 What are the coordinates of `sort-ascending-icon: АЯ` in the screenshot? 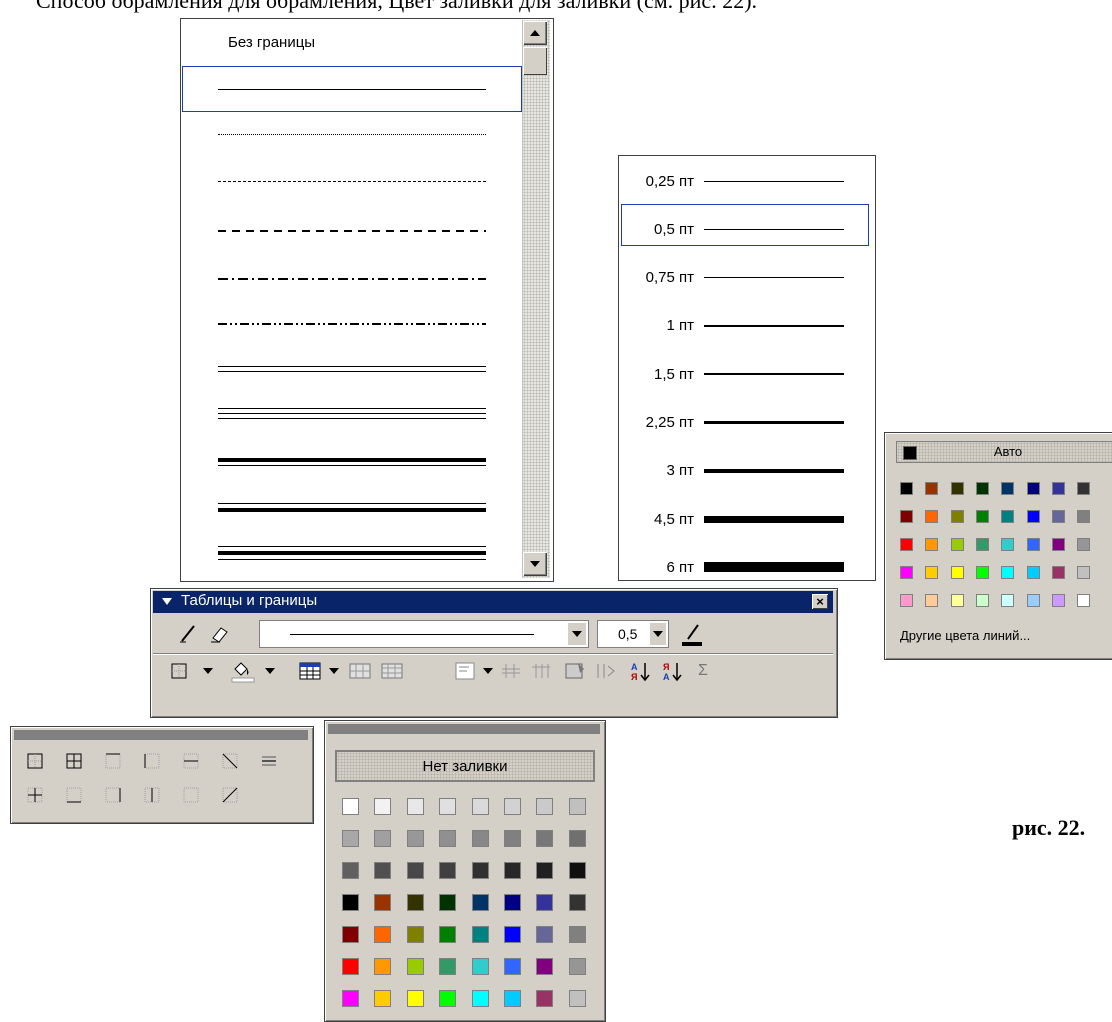 It's located at (641, 671).